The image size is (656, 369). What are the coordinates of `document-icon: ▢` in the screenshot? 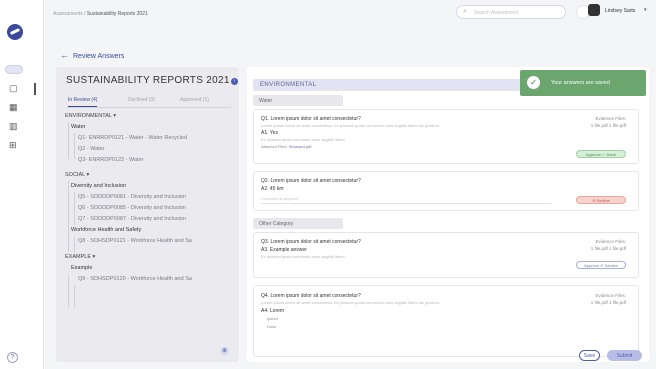 It's located at (13, 88).